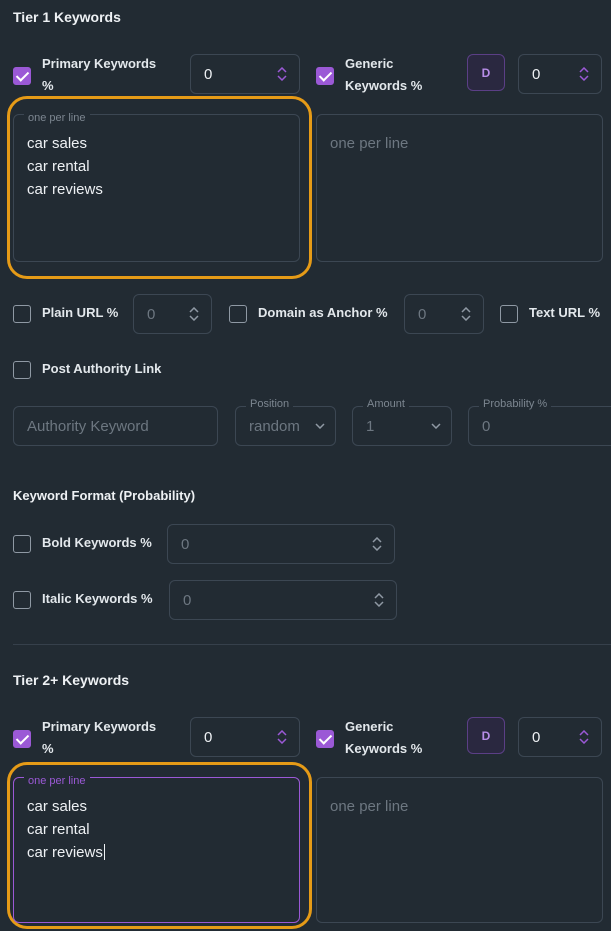 The image size is (611, 931). I want to click on probability-input: Probability % 0, so click(539, 422).